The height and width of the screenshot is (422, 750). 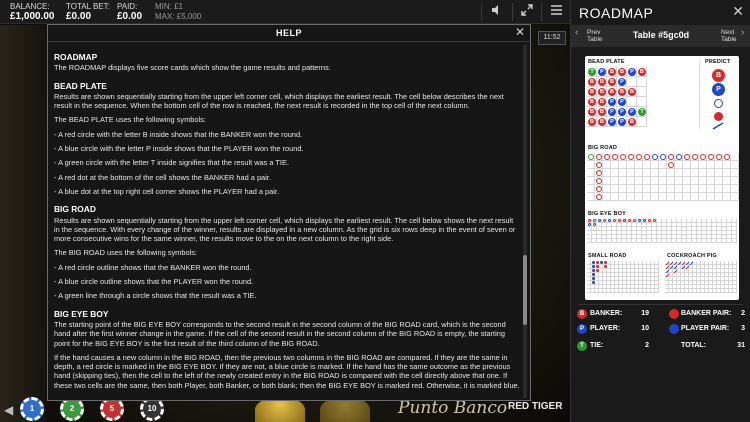 What do you see at coordinates (647, 345) in the screenshot?
I see `tie-value: 2` at bounding box center [647, 345].